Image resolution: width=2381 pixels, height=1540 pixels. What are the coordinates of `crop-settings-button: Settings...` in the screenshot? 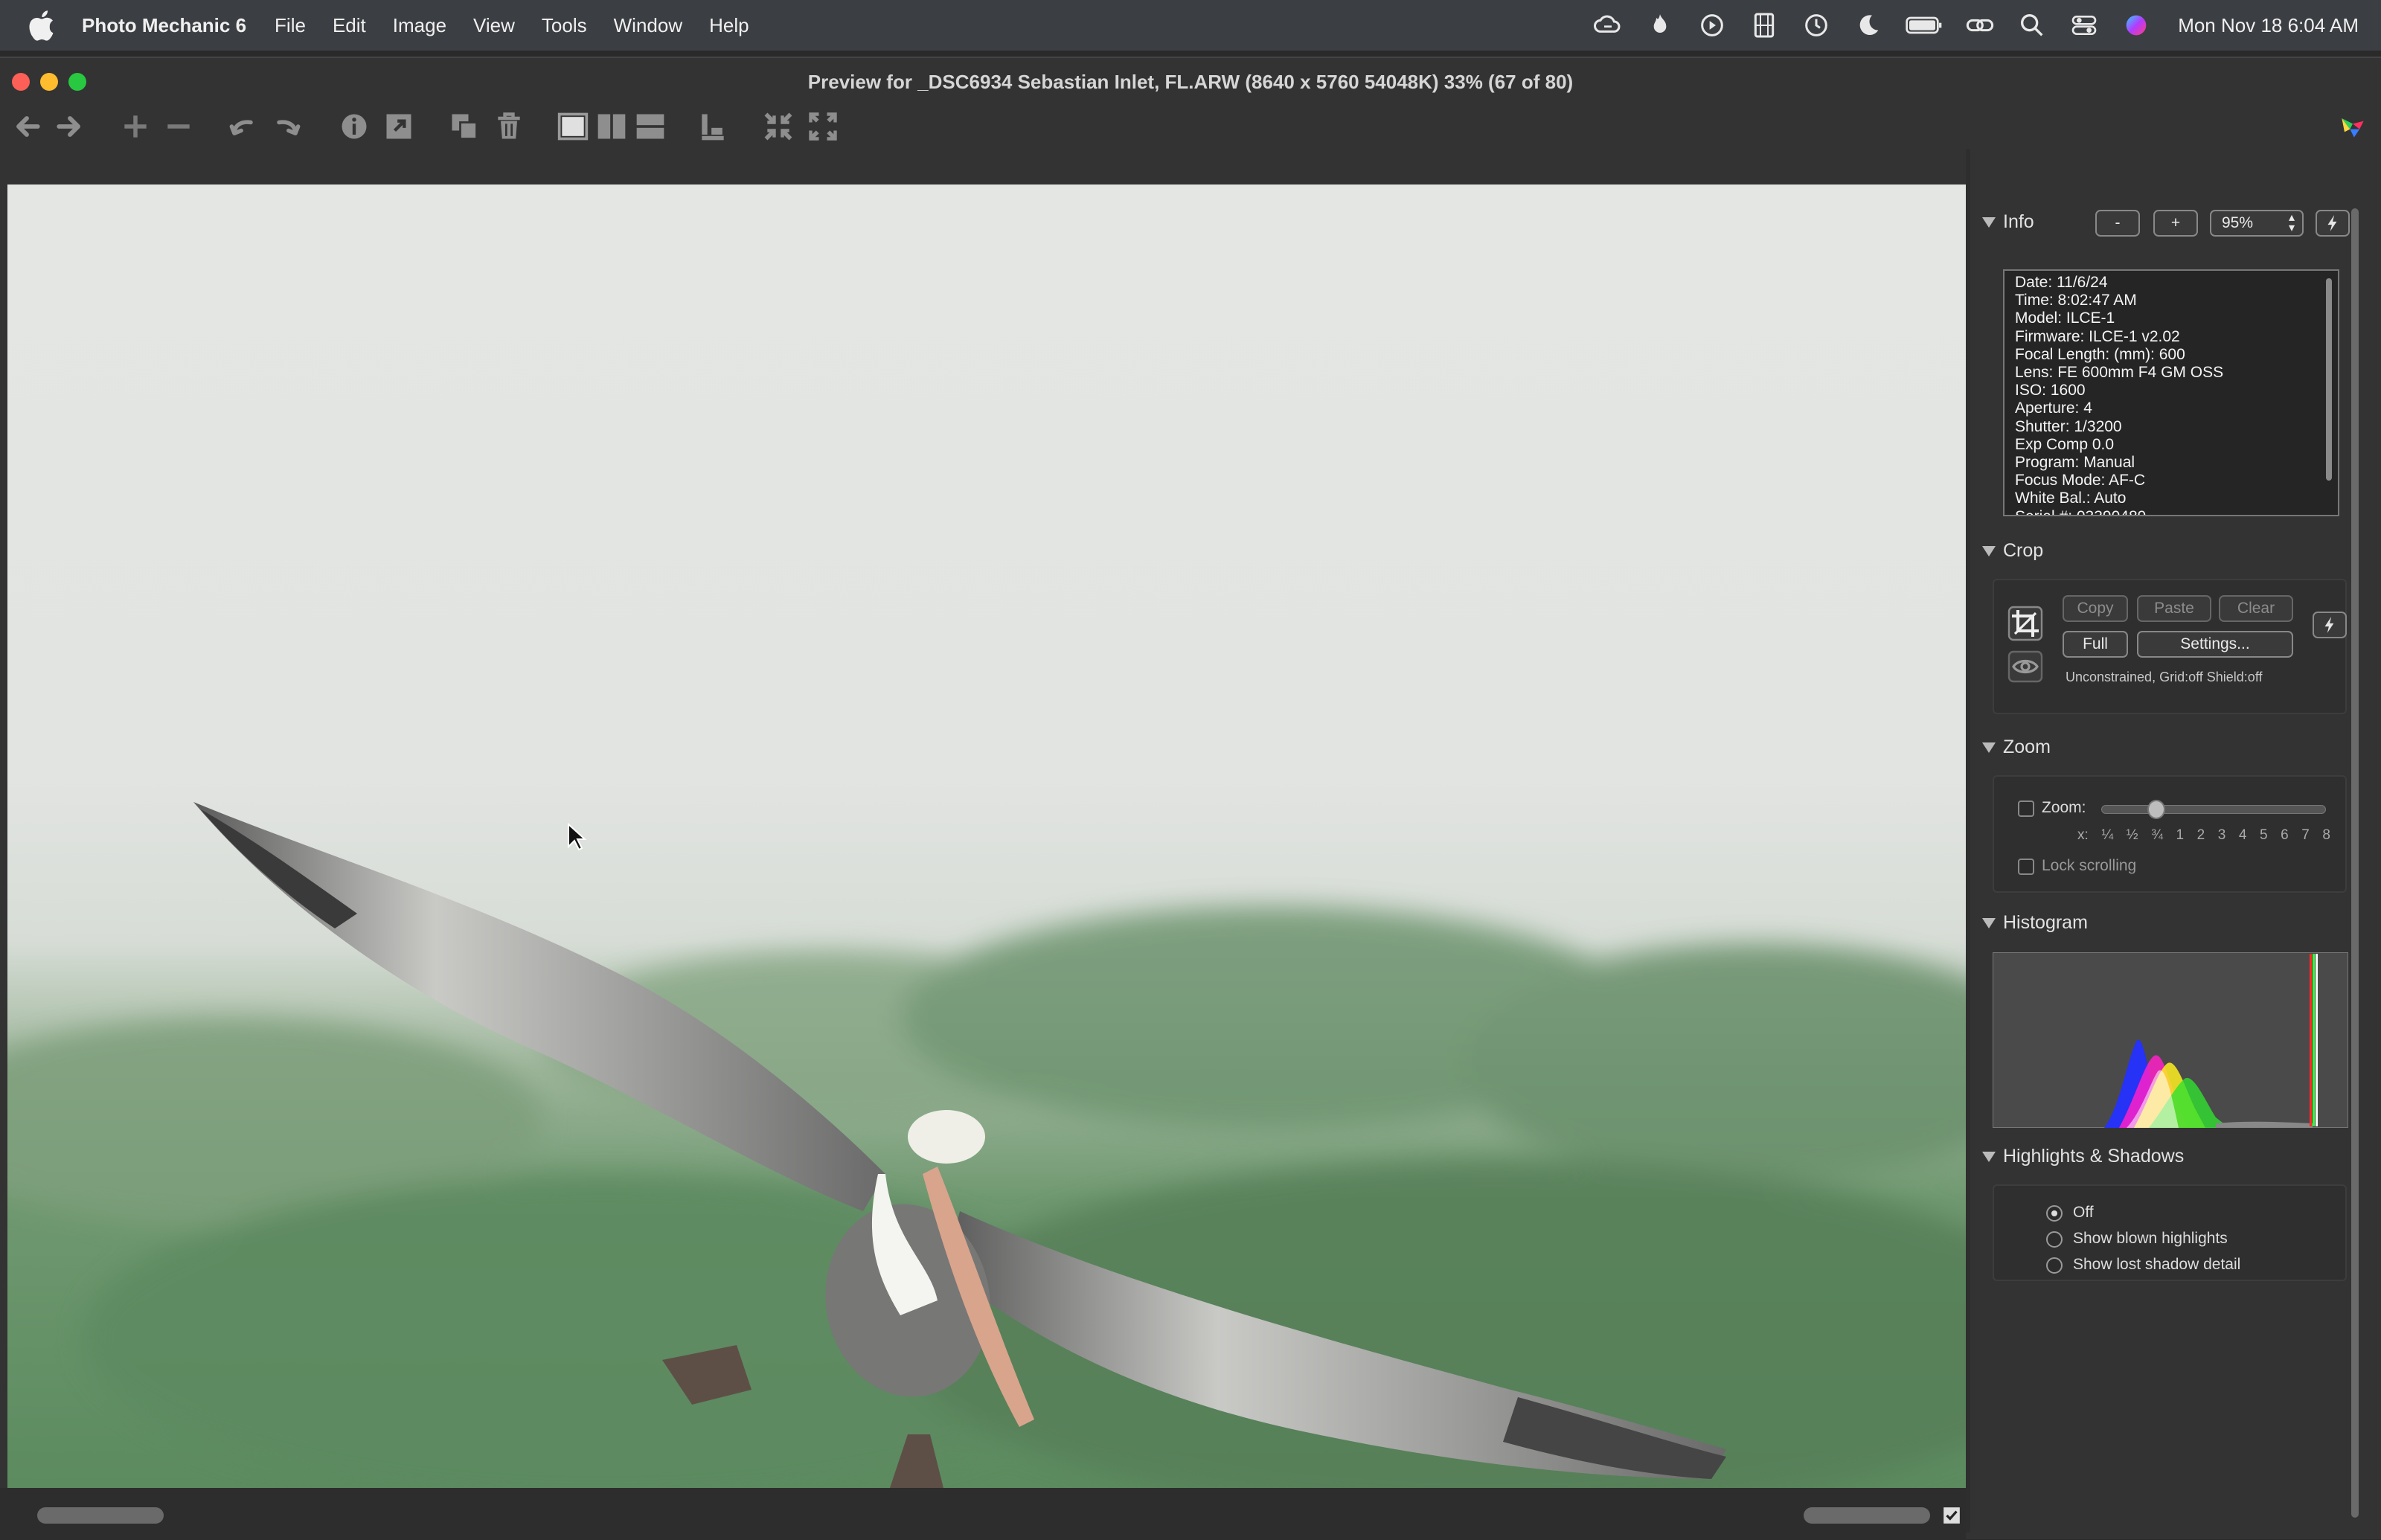 It's located at (2215, 644).